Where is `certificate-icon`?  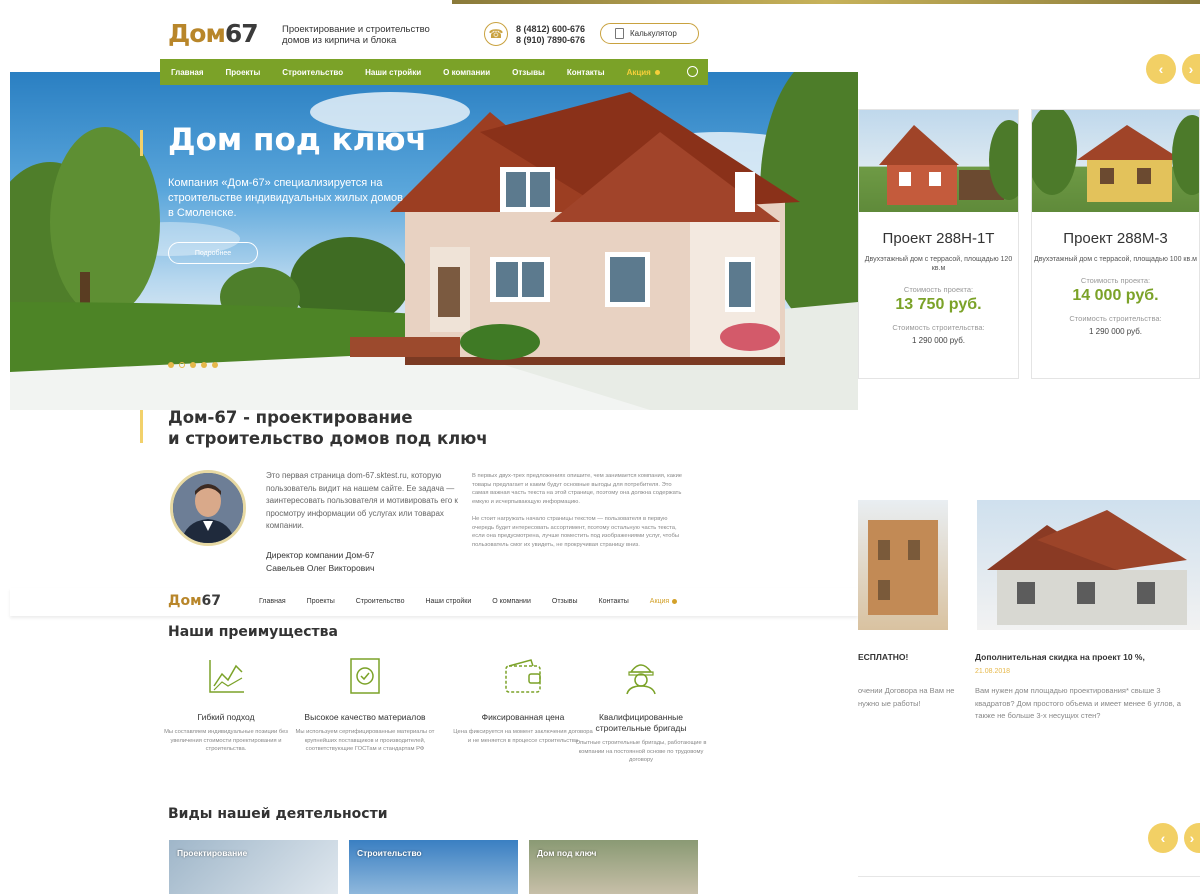 certificate-icon is located at coordinates (365, 676).